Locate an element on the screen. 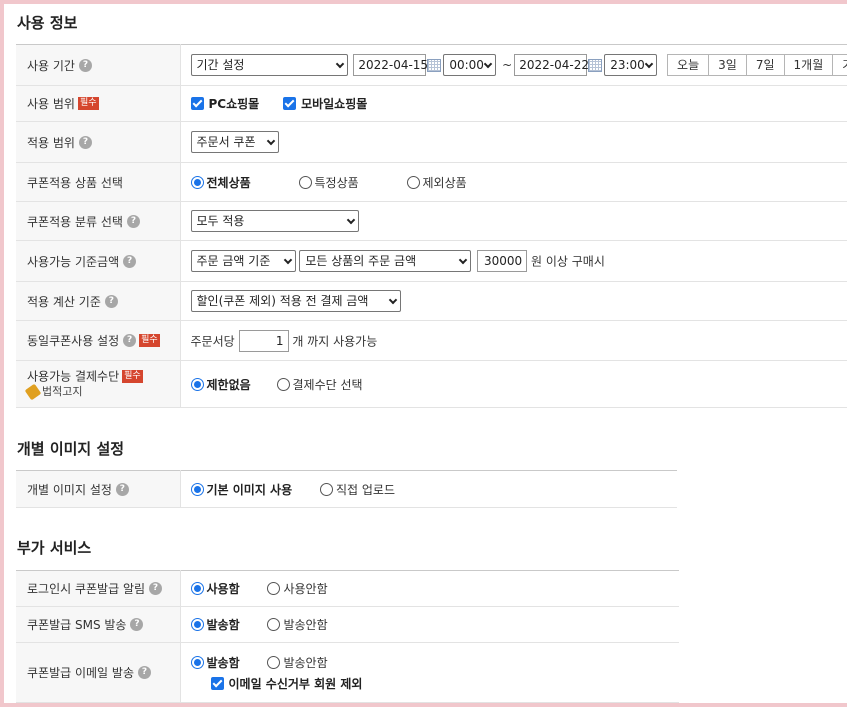  quick-period-buttons: 오늘3일7일1개월기본 is located at coordinates (757, 65).